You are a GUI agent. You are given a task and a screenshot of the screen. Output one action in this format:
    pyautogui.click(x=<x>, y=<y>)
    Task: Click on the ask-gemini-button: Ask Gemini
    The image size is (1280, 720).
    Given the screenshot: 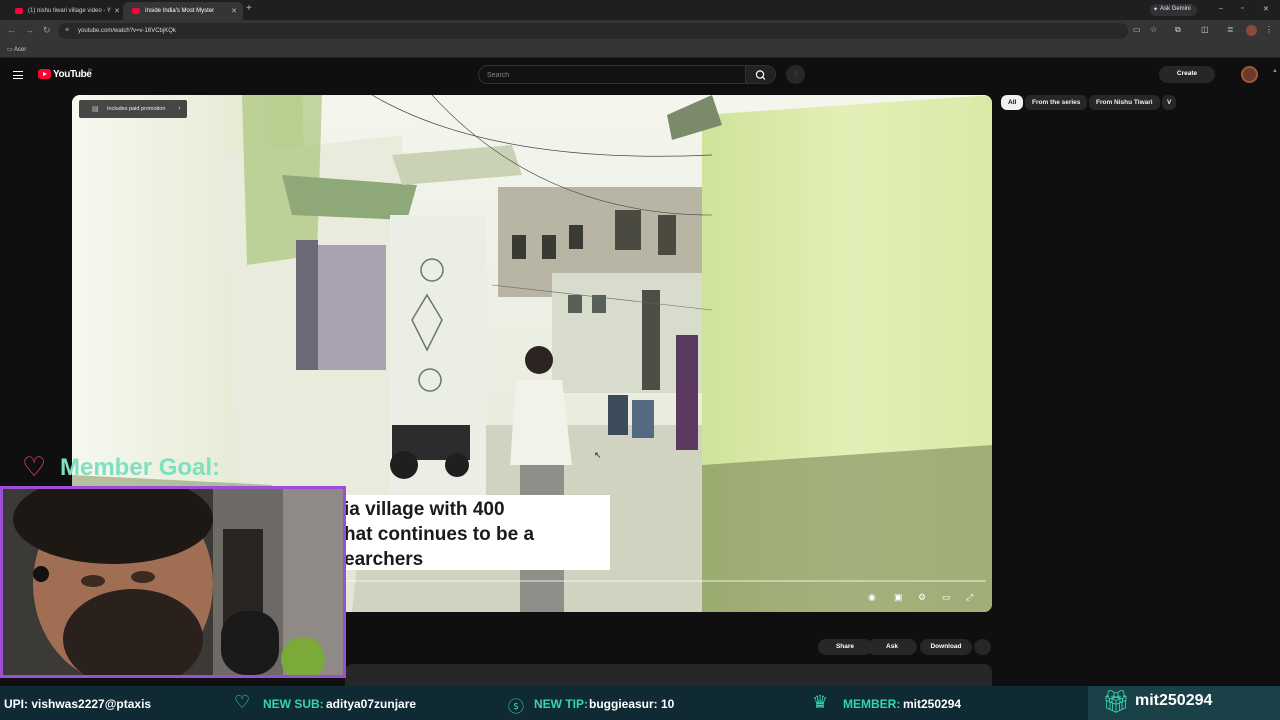 What is the action you would take?
    pyautogui.click(x=1173, y=10)
    